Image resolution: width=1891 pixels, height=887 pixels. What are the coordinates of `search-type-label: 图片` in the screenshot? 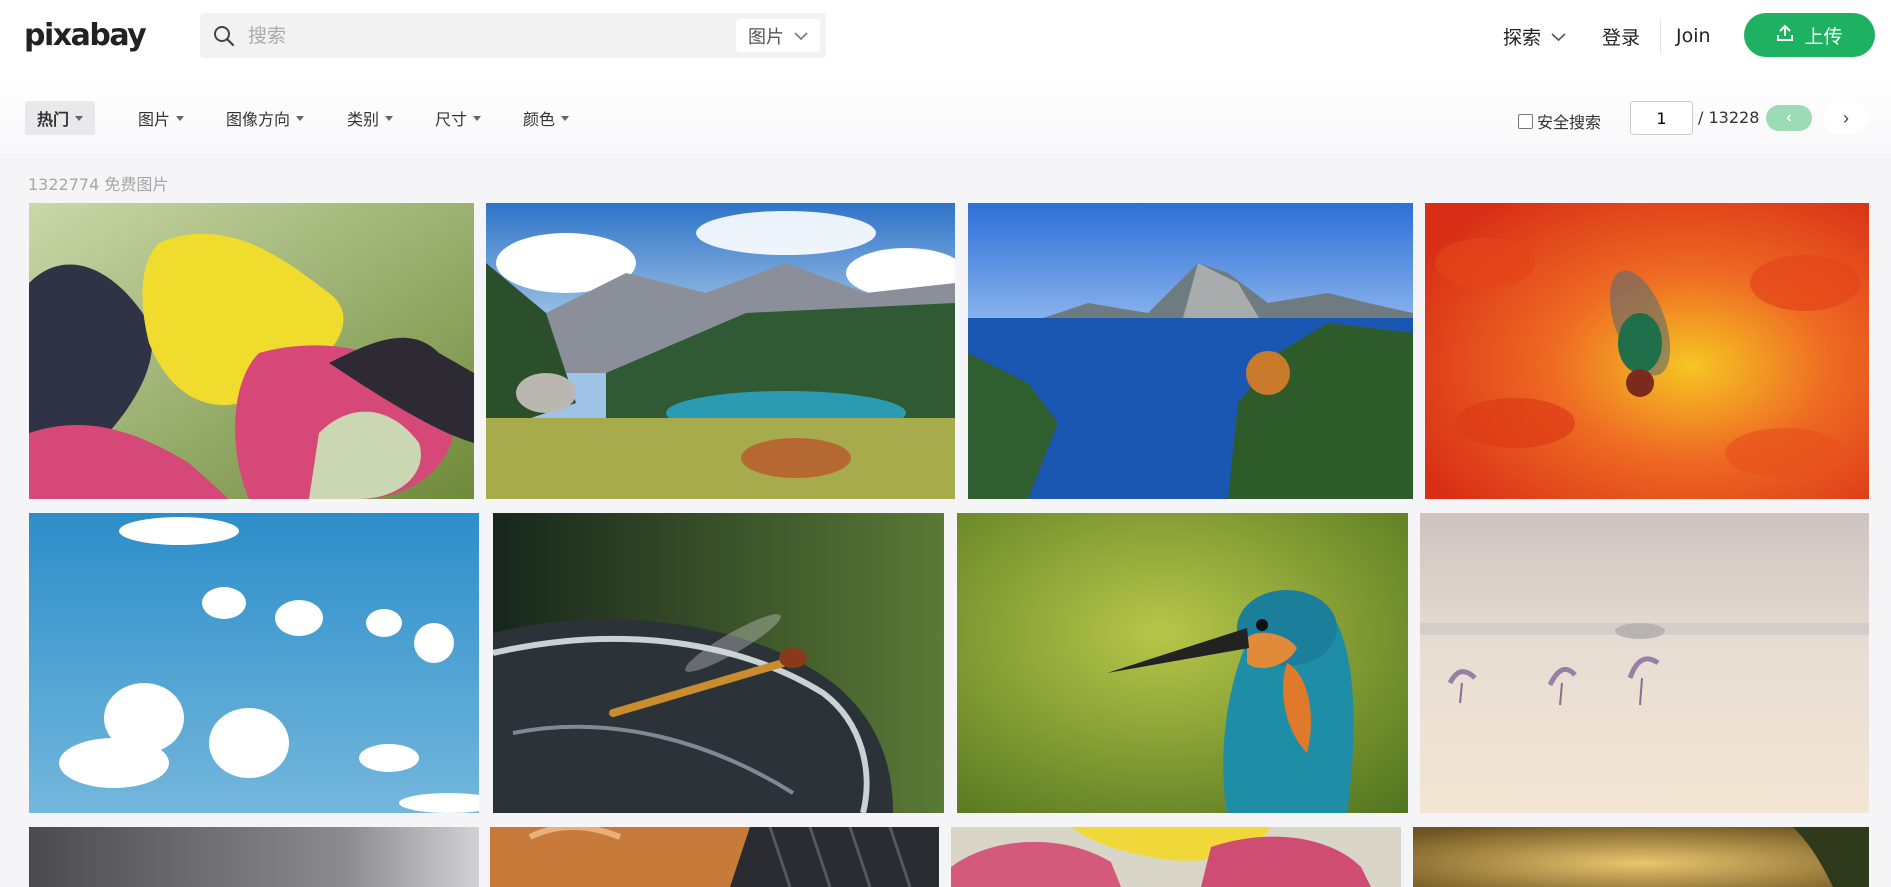 It's located at (766, 37).